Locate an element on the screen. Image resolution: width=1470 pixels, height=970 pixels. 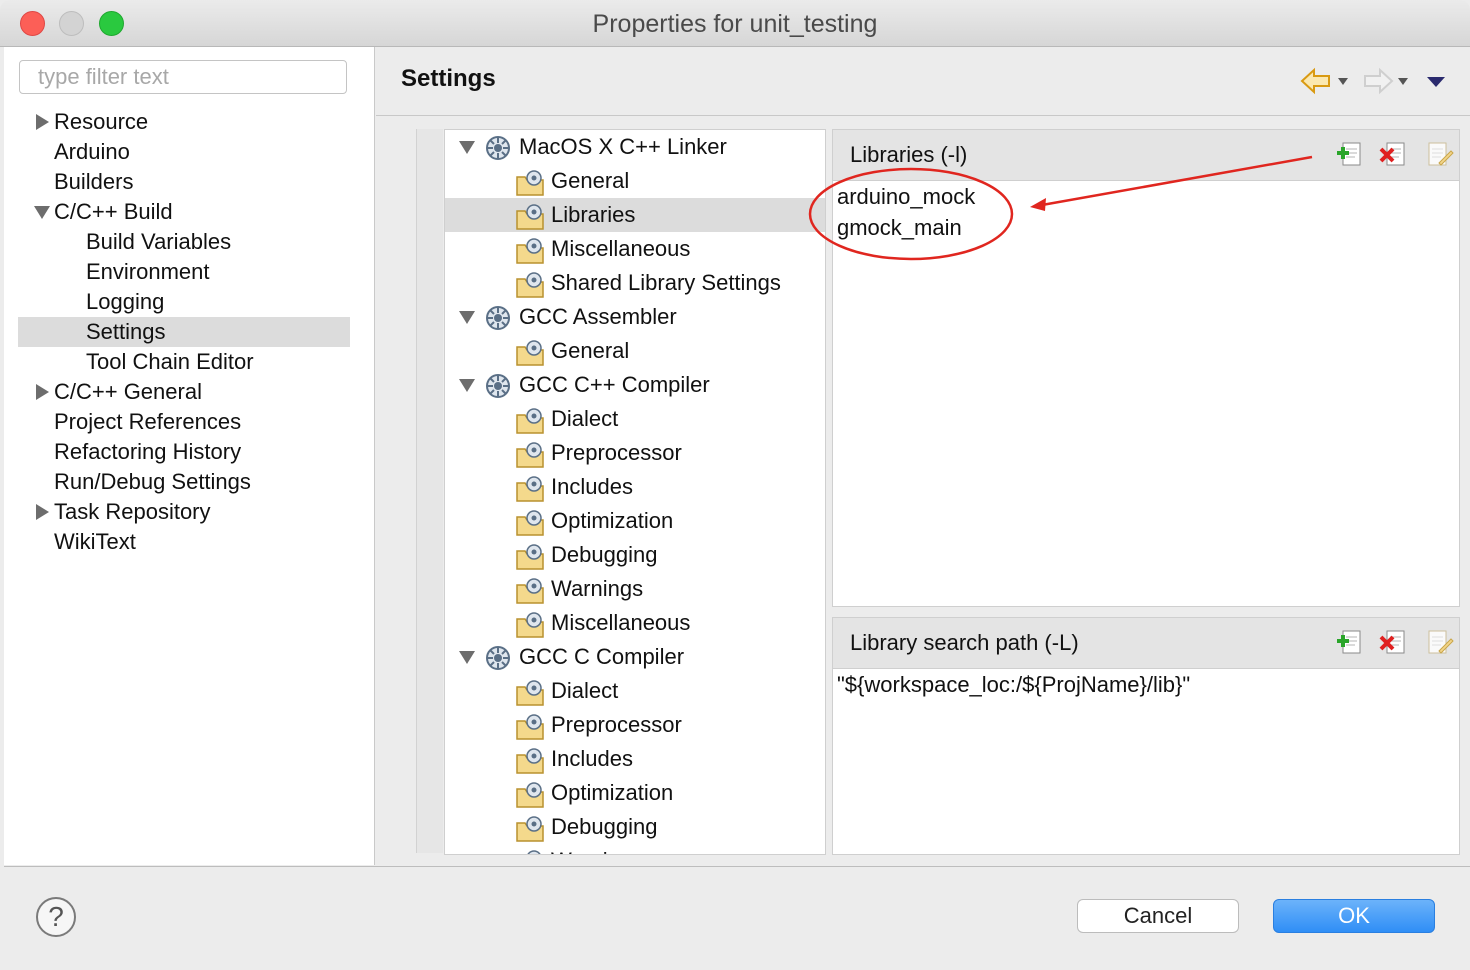
nav-item: Environment is located at coordinates (189, 272).